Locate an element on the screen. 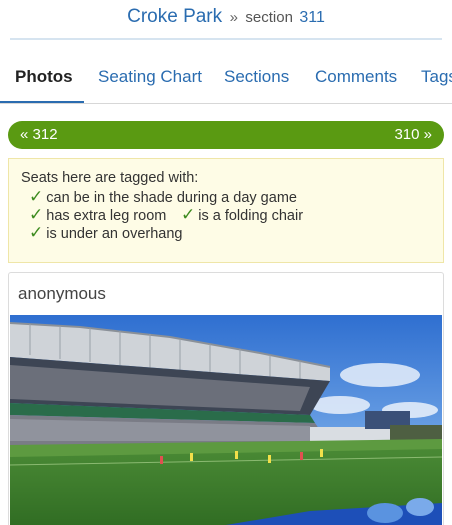  page-header: Croke Park » section 311 is located at coordinates (226, 20).